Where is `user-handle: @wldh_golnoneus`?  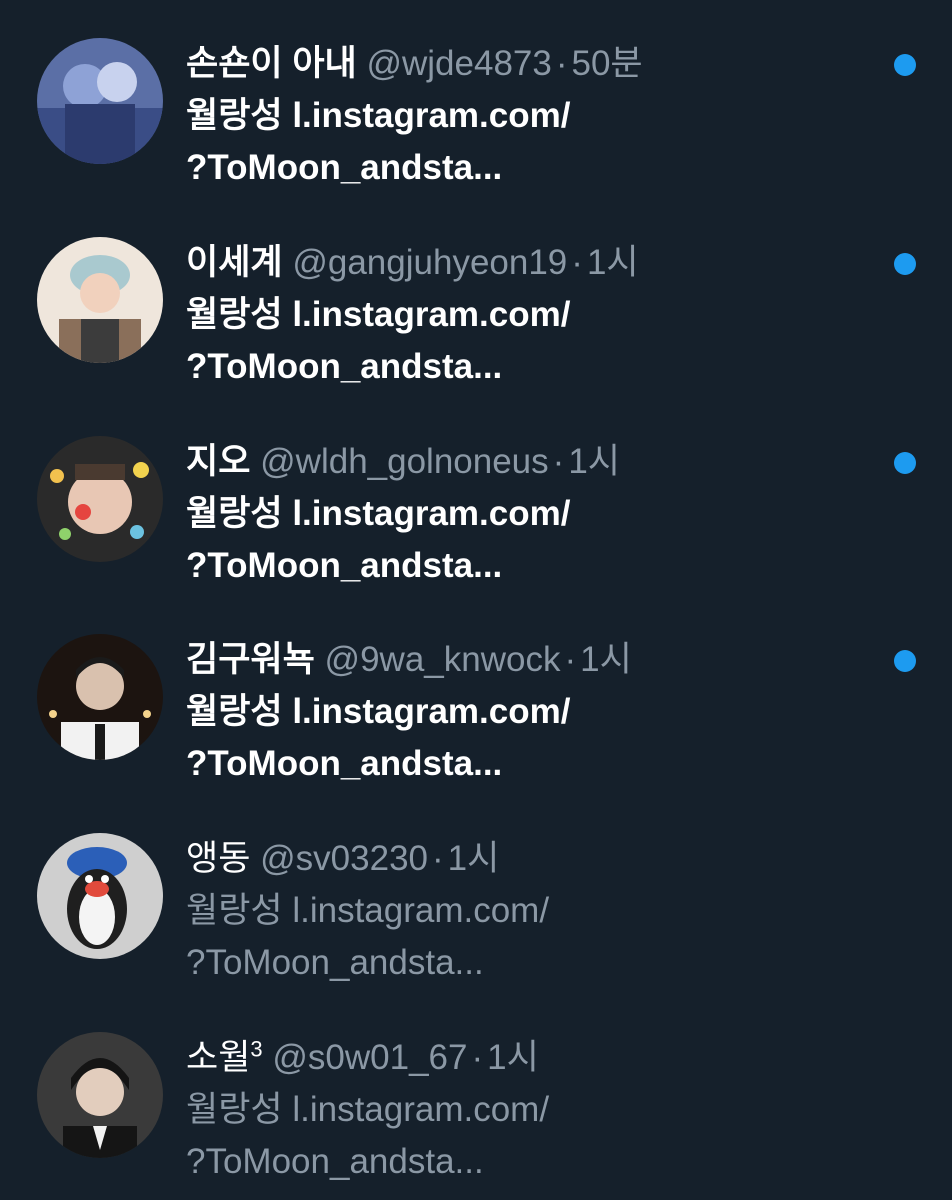
user-handle: @wldh_golnoneus is located at coordinates (404, 461).